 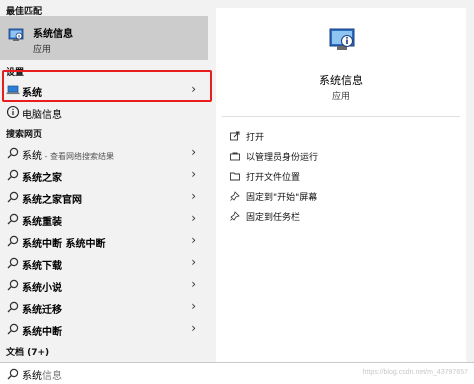 What do you see at coordinates (42, 178) in the screenshot?
I see `web-result-label: 系统之家` at bounding box center [42, 178].